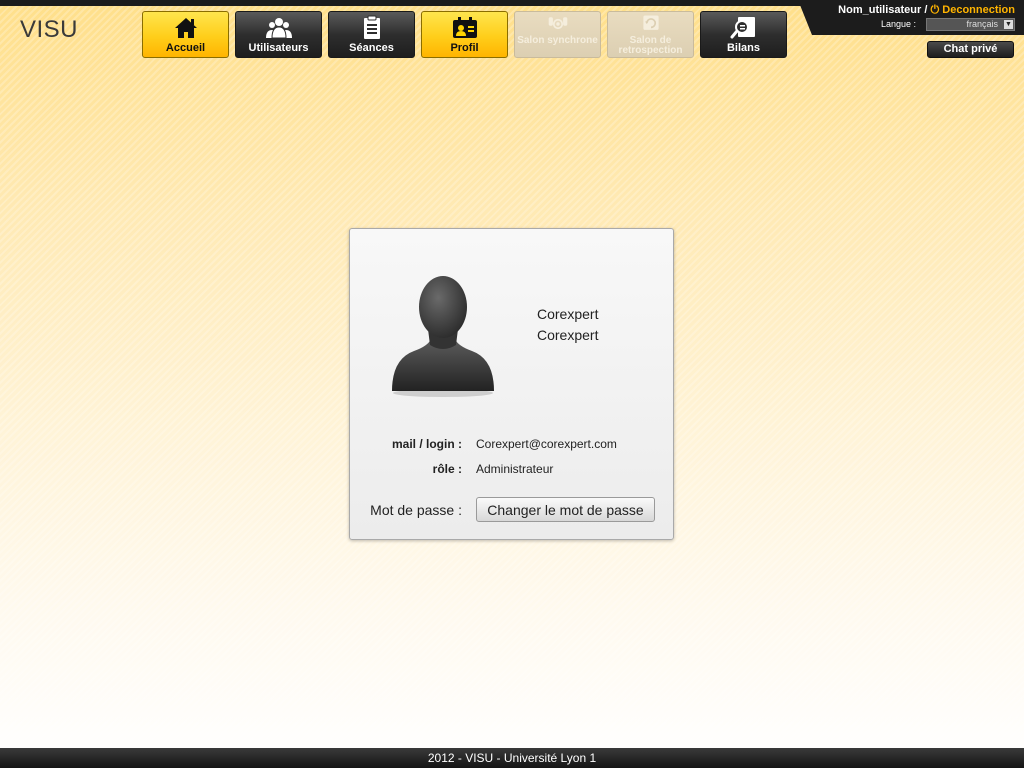 The image size is (1024, 768). Describe the element at coordinates (278, 28) in the screenshot. I see `users-icon` at that location.